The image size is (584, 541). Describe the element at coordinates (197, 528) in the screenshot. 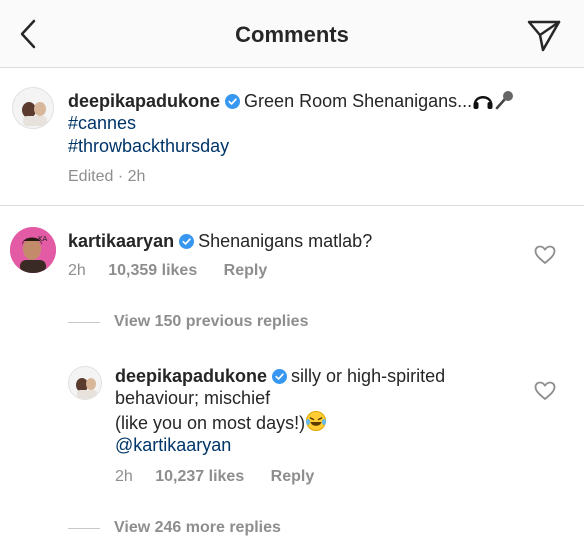

I see `view-more-replies-link: View 246 more replies` at that location.